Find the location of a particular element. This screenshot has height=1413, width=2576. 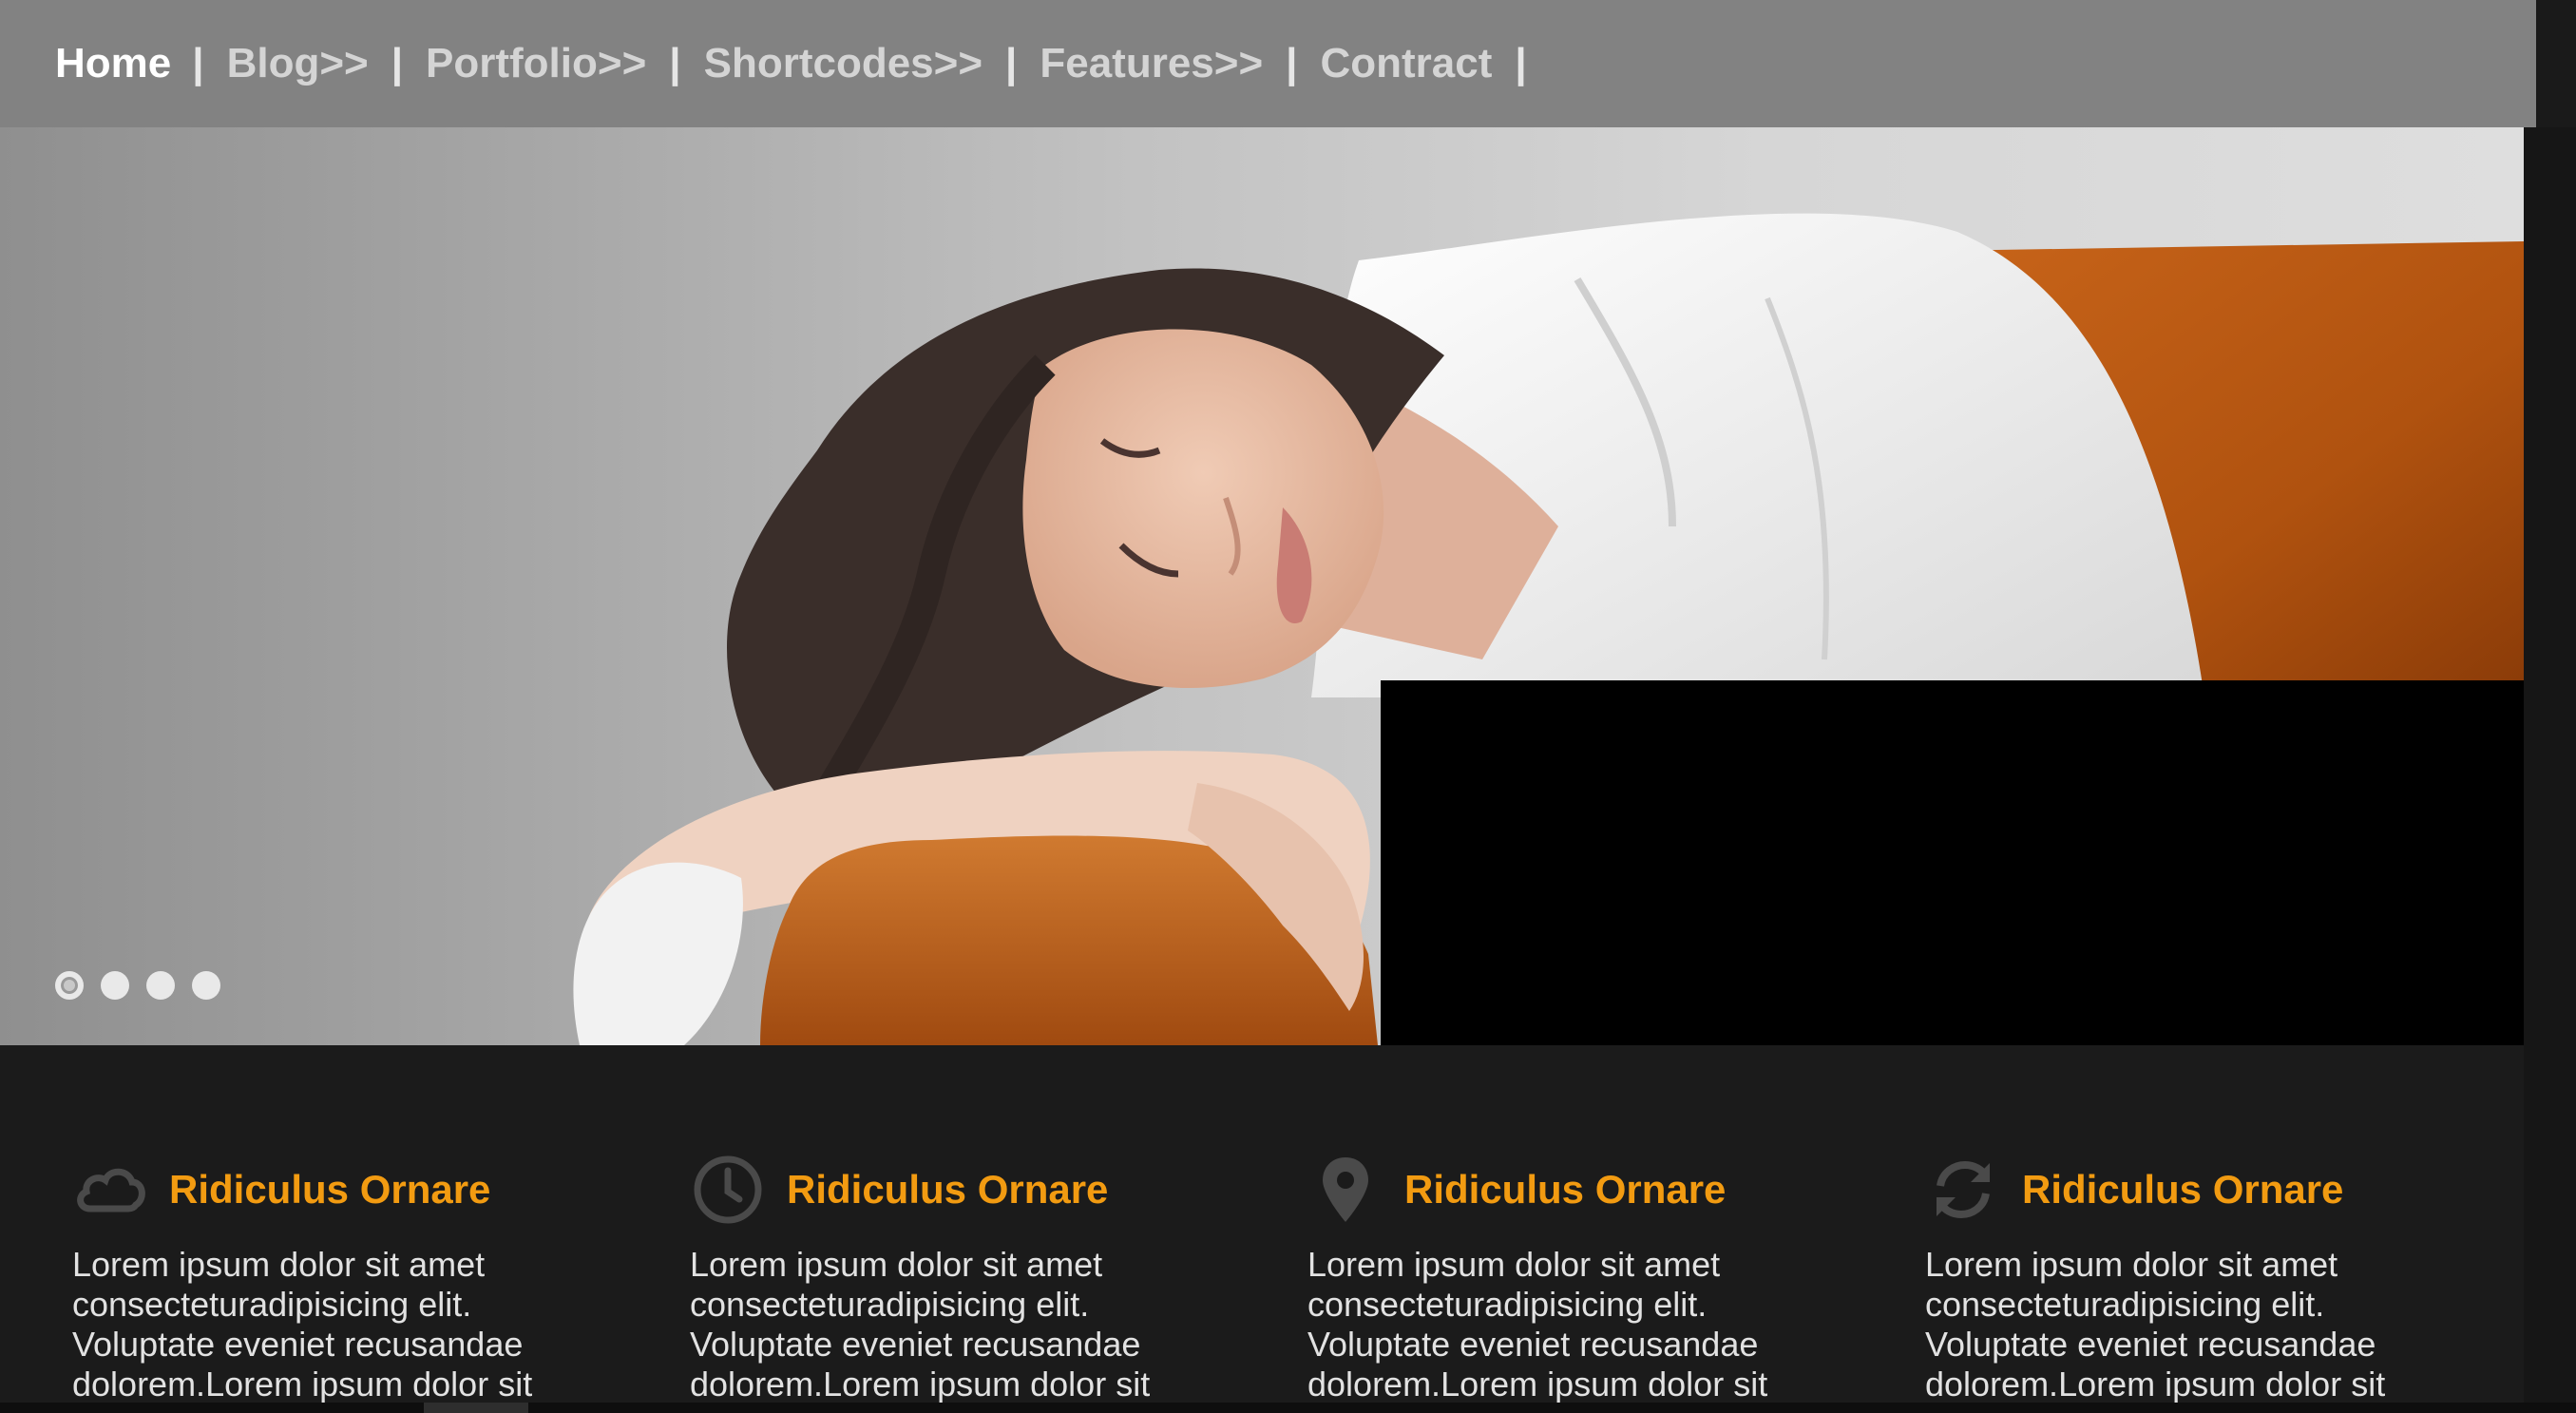

nav-edge is located at coordinates (2556, 63).